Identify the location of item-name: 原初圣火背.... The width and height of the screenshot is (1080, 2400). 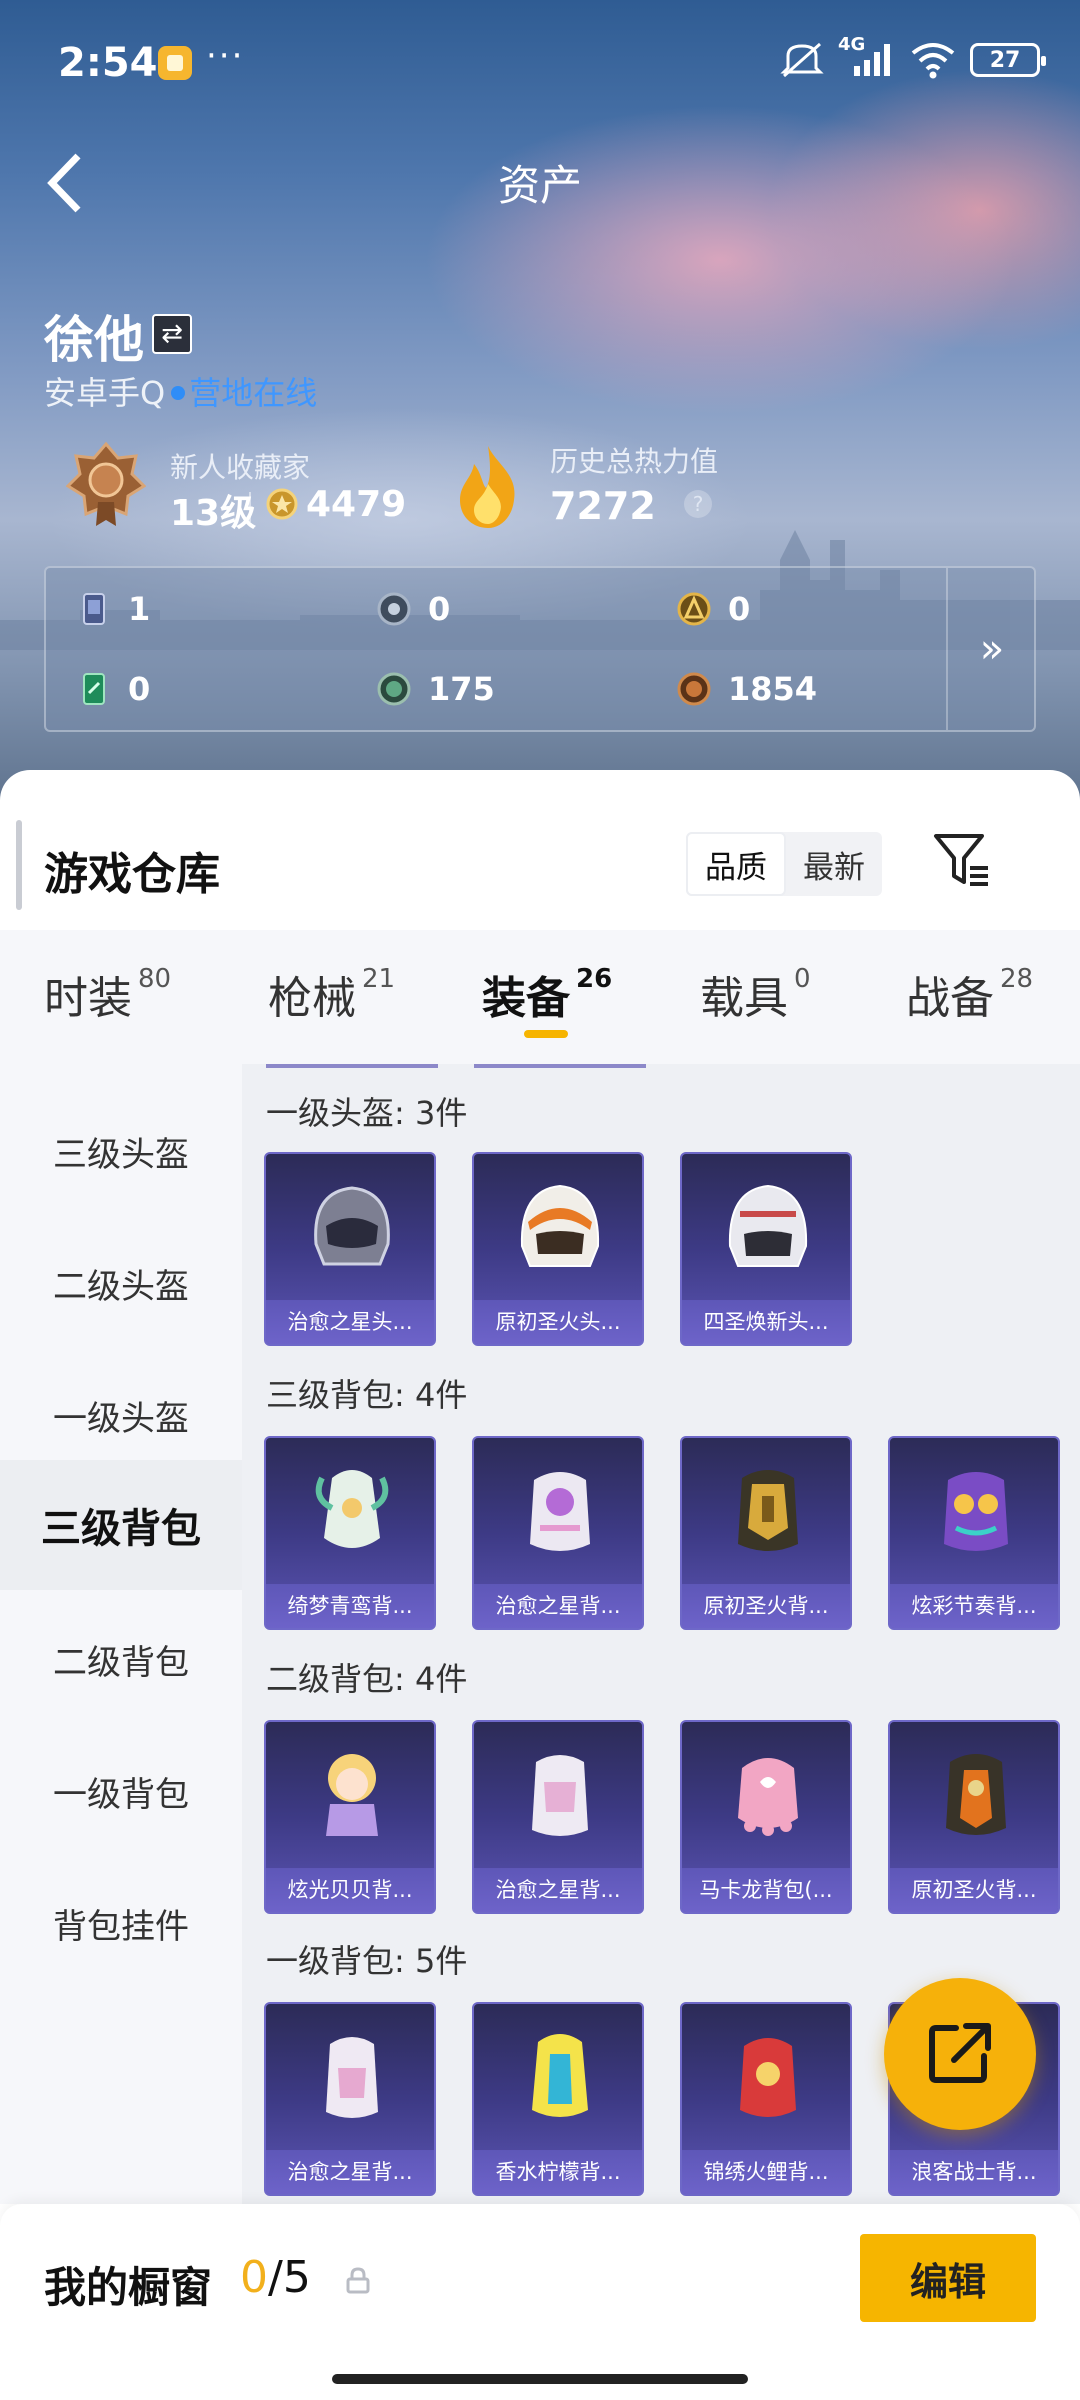
(766, 1606).